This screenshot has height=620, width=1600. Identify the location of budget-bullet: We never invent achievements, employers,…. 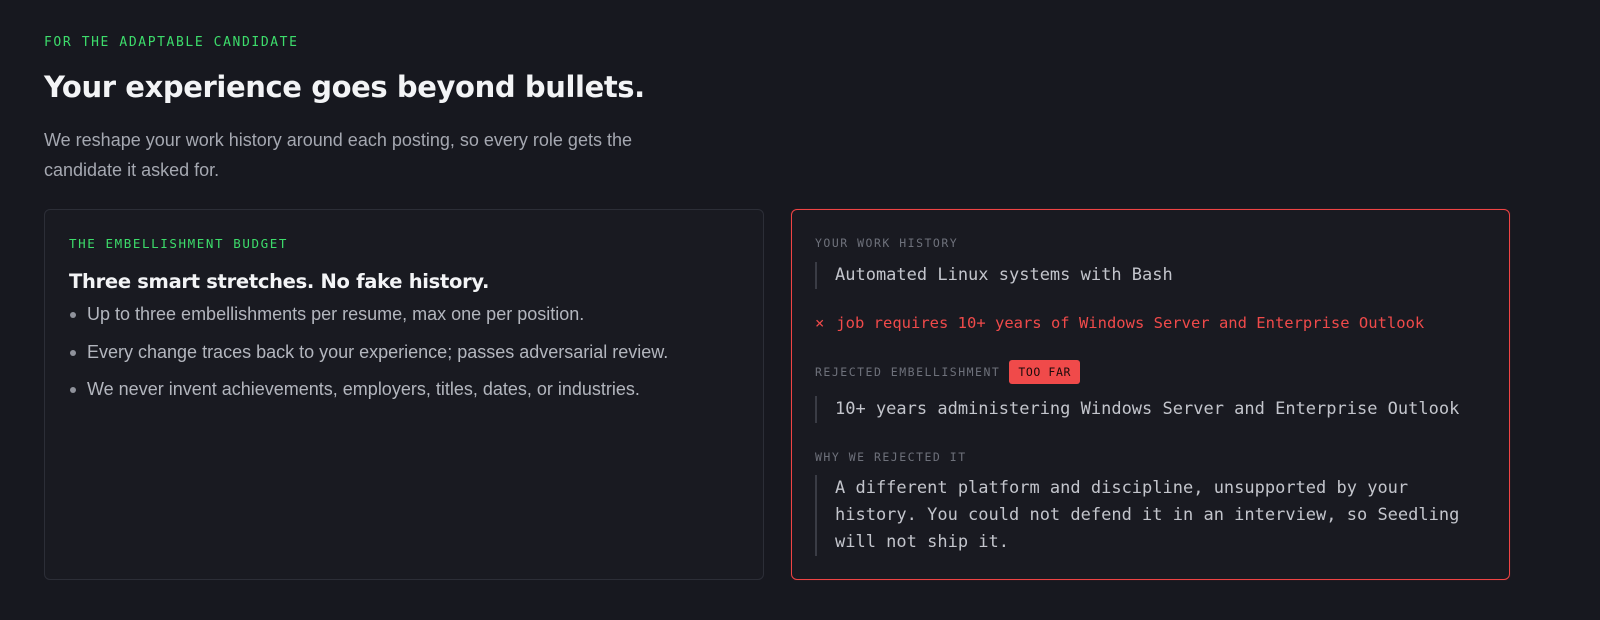
(404, 389).